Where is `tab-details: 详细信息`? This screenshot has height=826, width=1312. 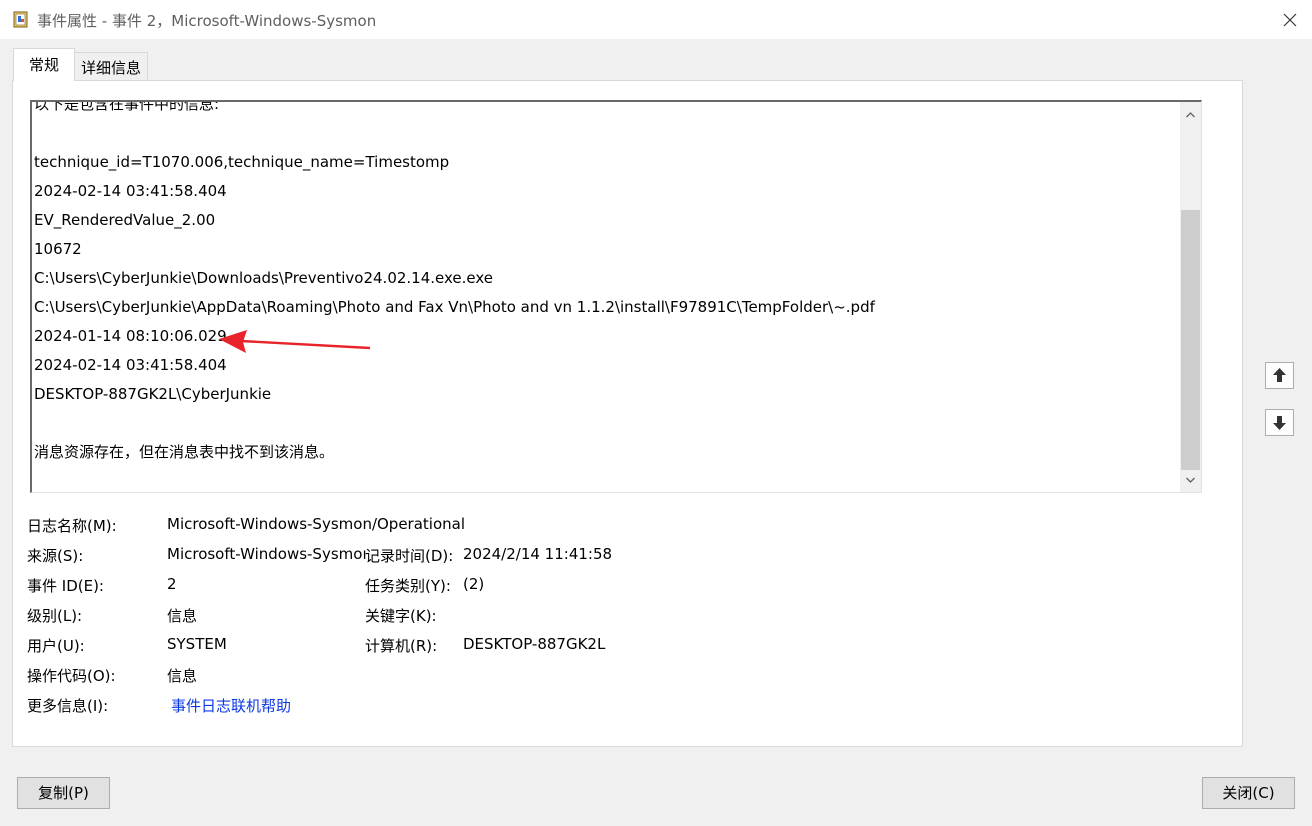 tab-details: 详细信息 is located at coordinates (111, 66).